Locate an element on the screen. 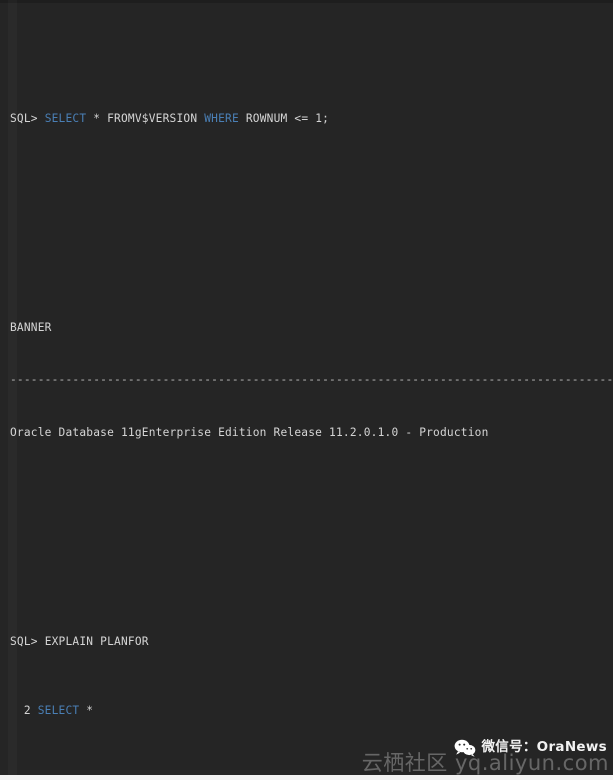 This screenshot has height=780, width=613. watermark-wechat-label: 微信号：OraNews is located at coordinates (544, 747).